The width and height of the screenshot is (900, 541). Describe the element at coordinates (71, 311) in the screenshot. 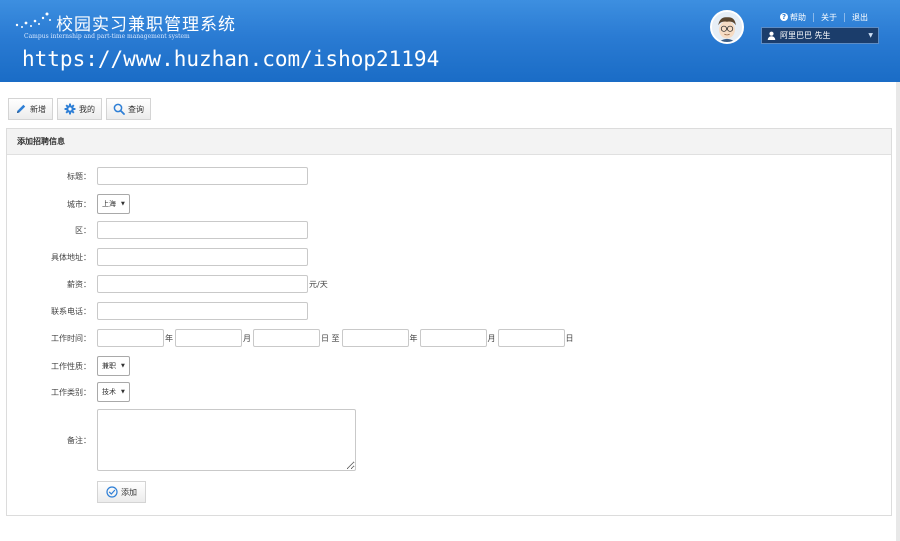

I see `phone-label: 联系电话：` at that location.